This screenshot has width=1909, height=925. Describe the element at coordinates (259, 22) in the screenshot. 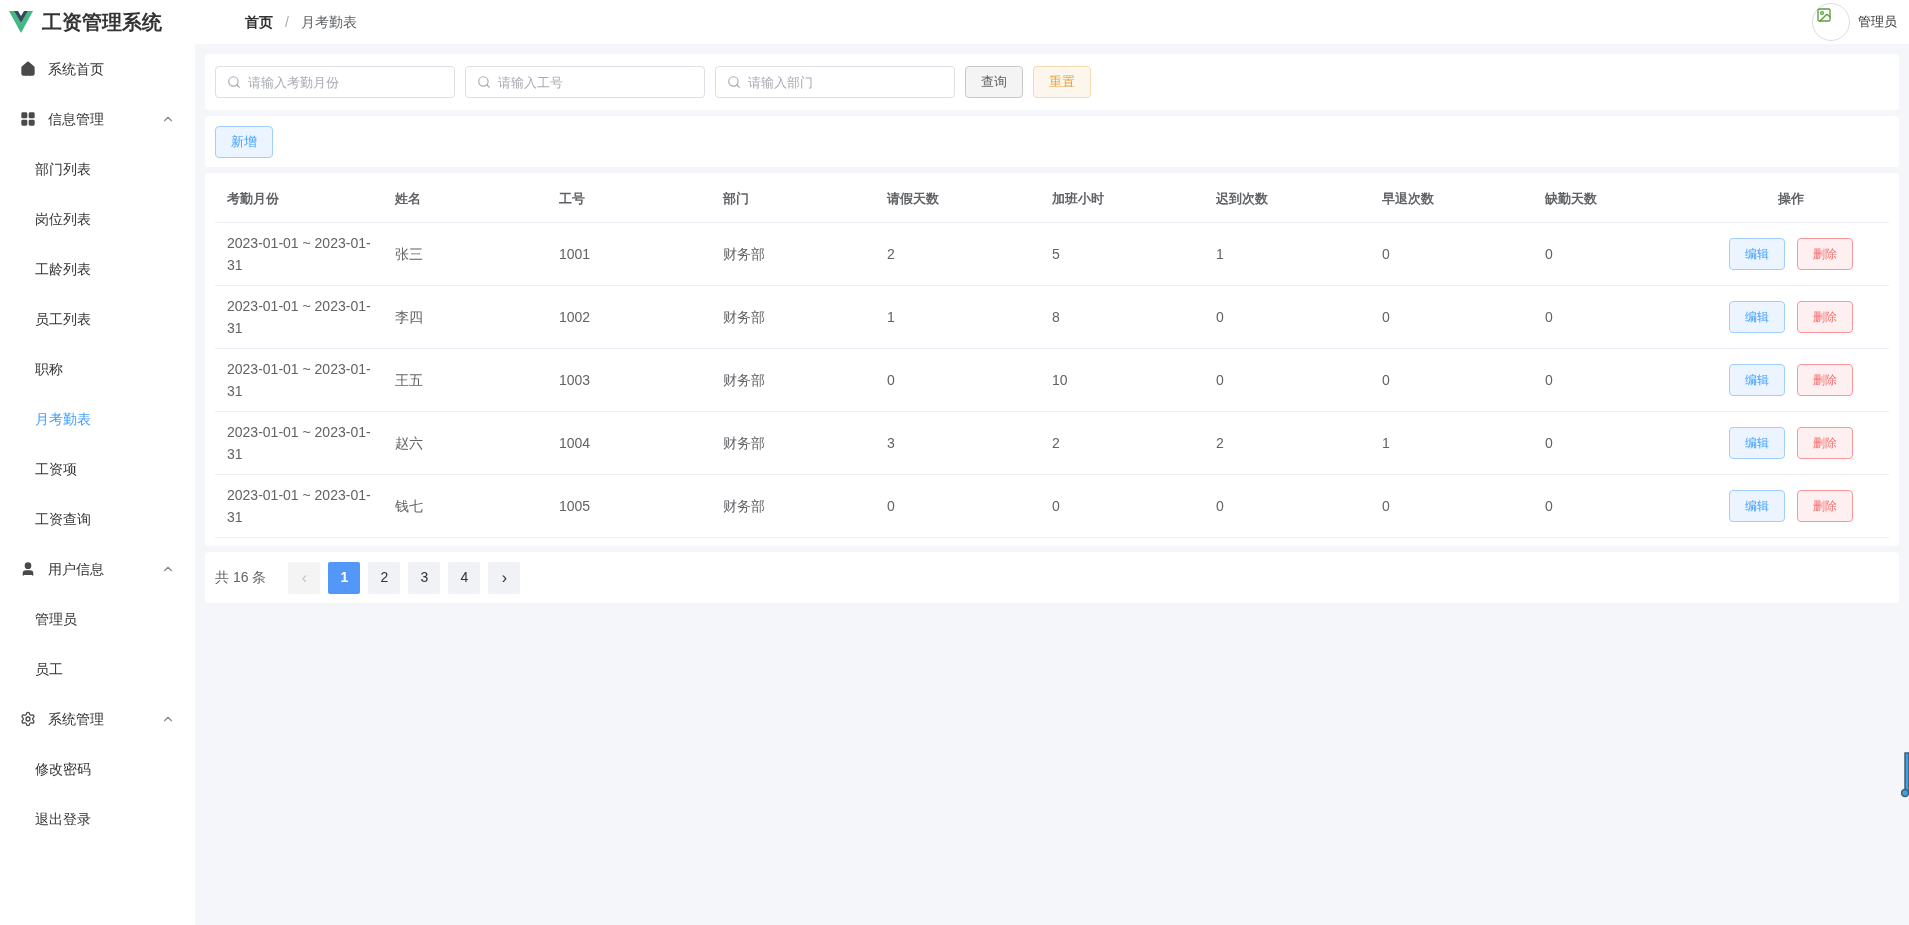

I see `breadcrumb-item: 首页` at that location.